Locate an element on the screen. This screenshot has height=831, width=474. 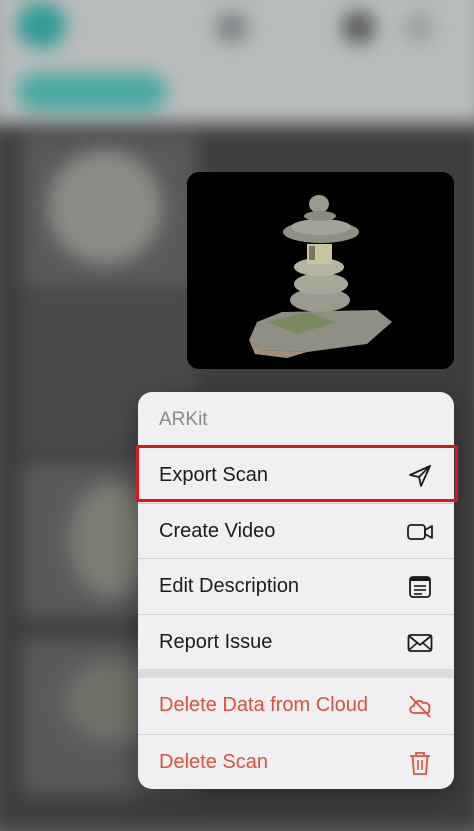
menu-item-label: Report Issue is located at coordinates (216, 642).